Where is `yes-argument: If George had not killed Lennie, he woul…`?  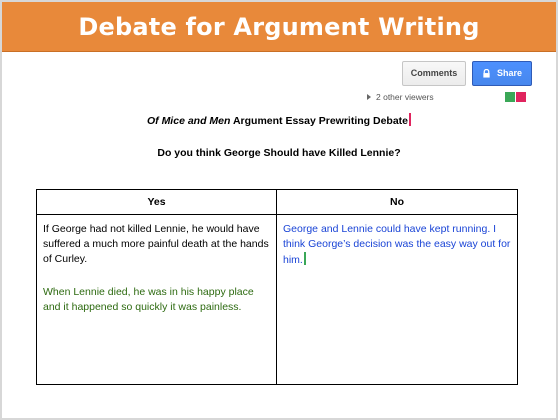
yes-argument: If George had not killed Lennie, he woul… is located at coordinates (156, 244).